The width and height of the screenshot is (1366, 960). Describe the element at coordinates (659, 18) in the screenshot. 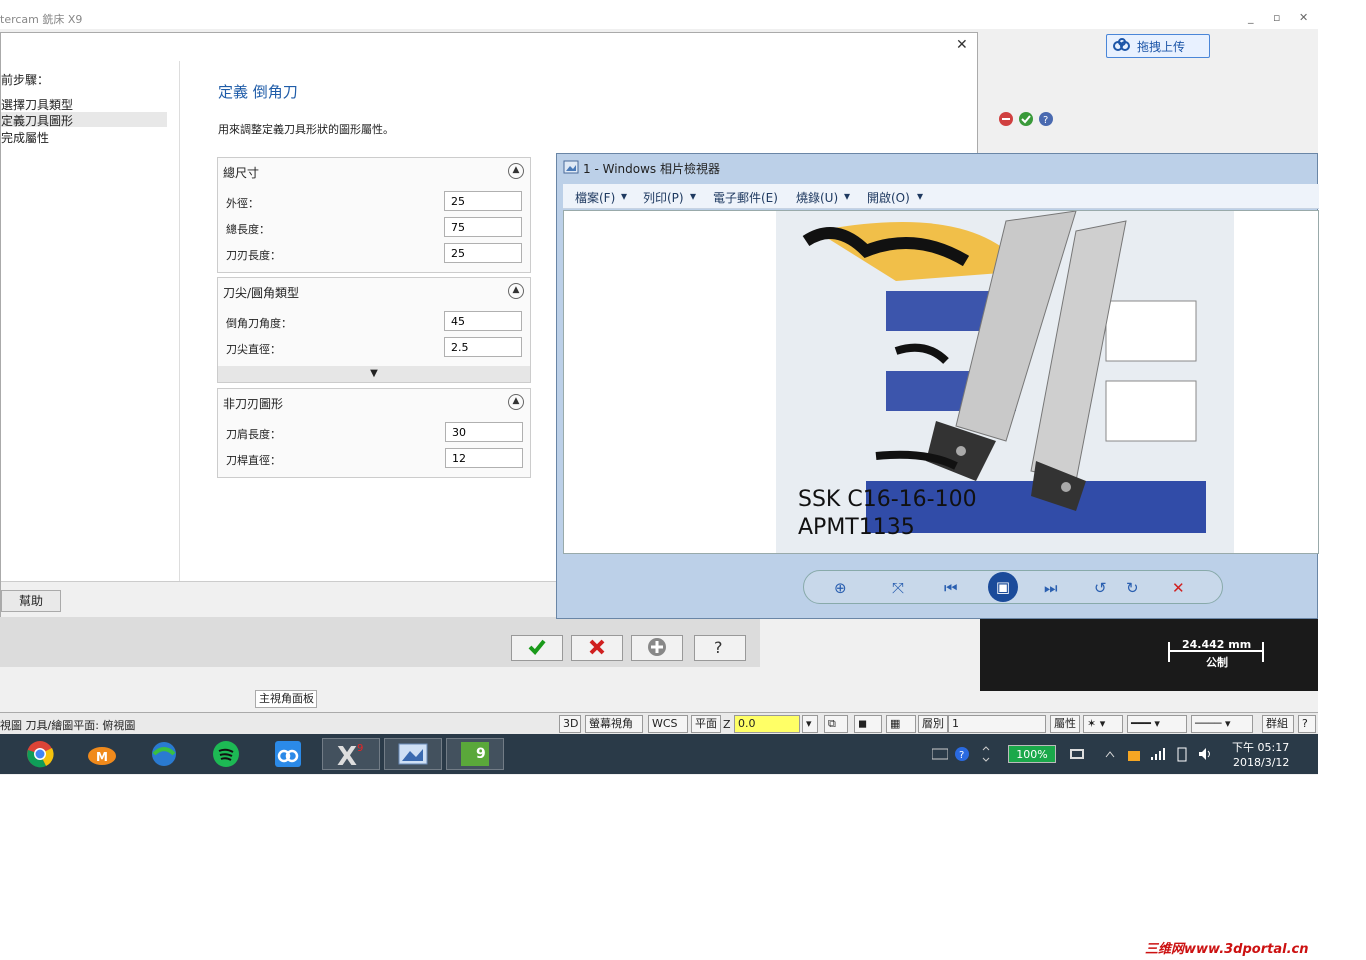

I see `app-titlebar: tercam 銑床 X9 _ ▫ ✕` at that location.